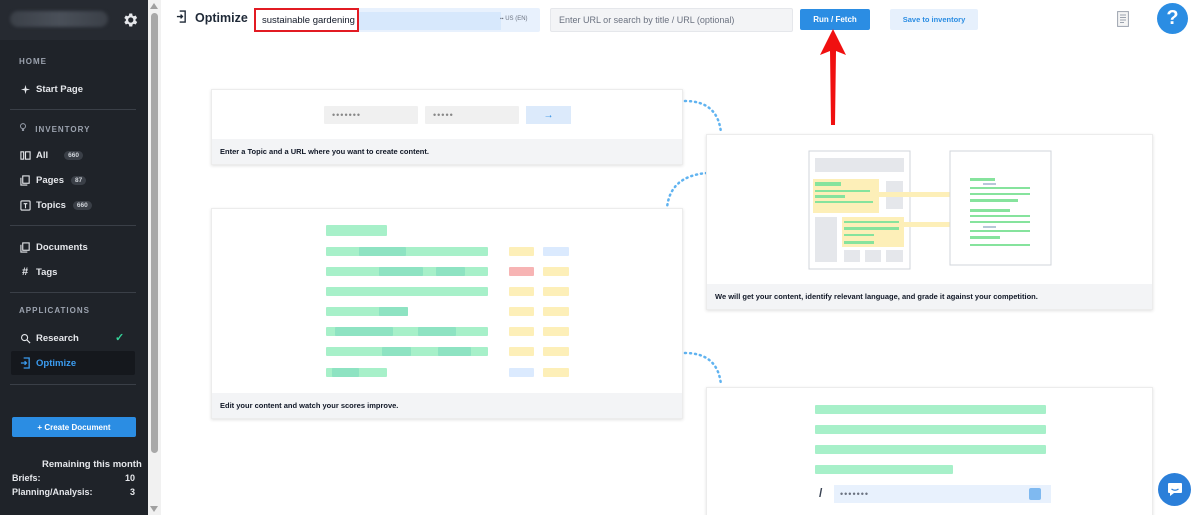 Image resolution: width=1200 pixels, height=515 pixels. I want to click on onboarding-card-search: / •••••••, so click(929, 451).